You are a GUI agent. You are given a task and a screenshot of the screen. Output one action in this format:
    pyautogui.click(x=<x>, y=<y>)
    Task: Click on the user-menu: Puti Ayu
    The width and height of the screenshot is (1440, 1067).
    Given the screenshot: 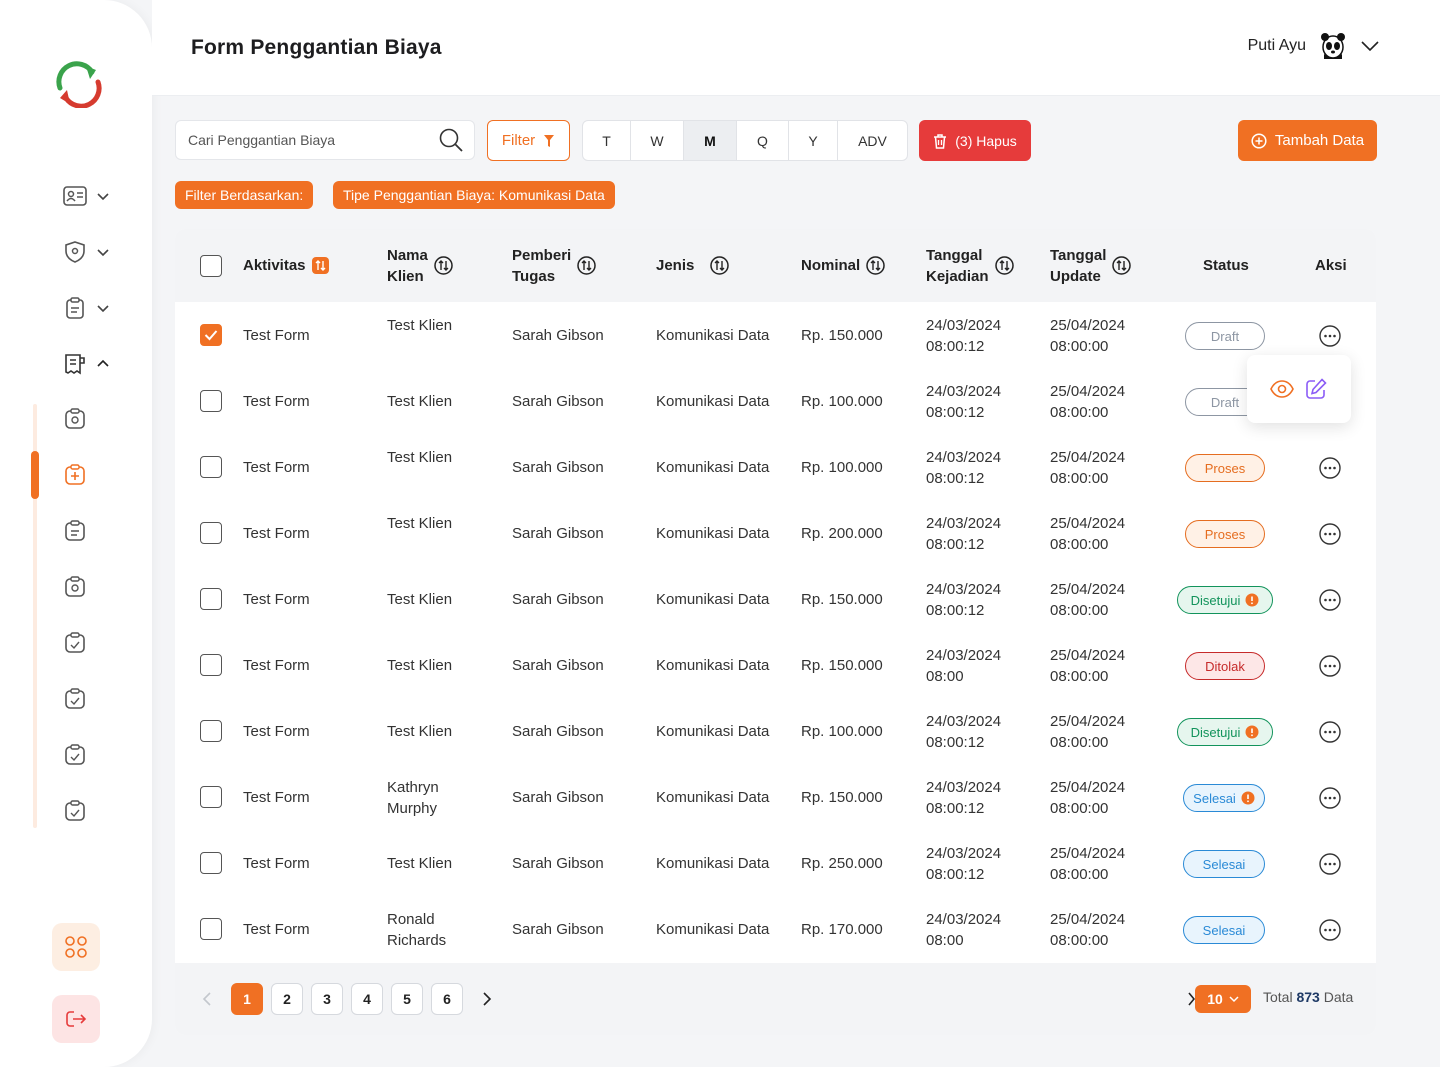 What is the action you would take?
    pyautogui.click(x=1314, y=46)
    